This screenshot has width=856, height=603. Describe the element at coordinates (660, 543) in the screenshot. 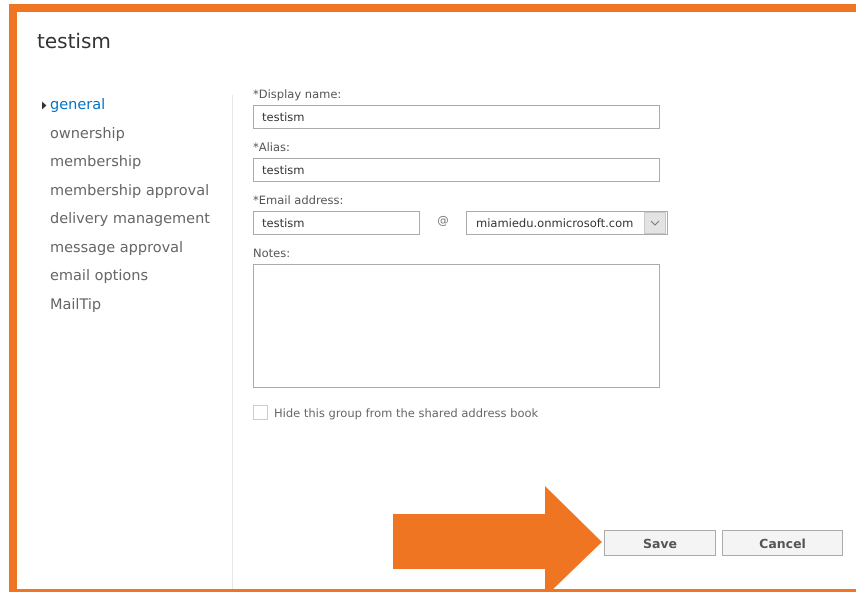

I see `save-button: Save` at that location.